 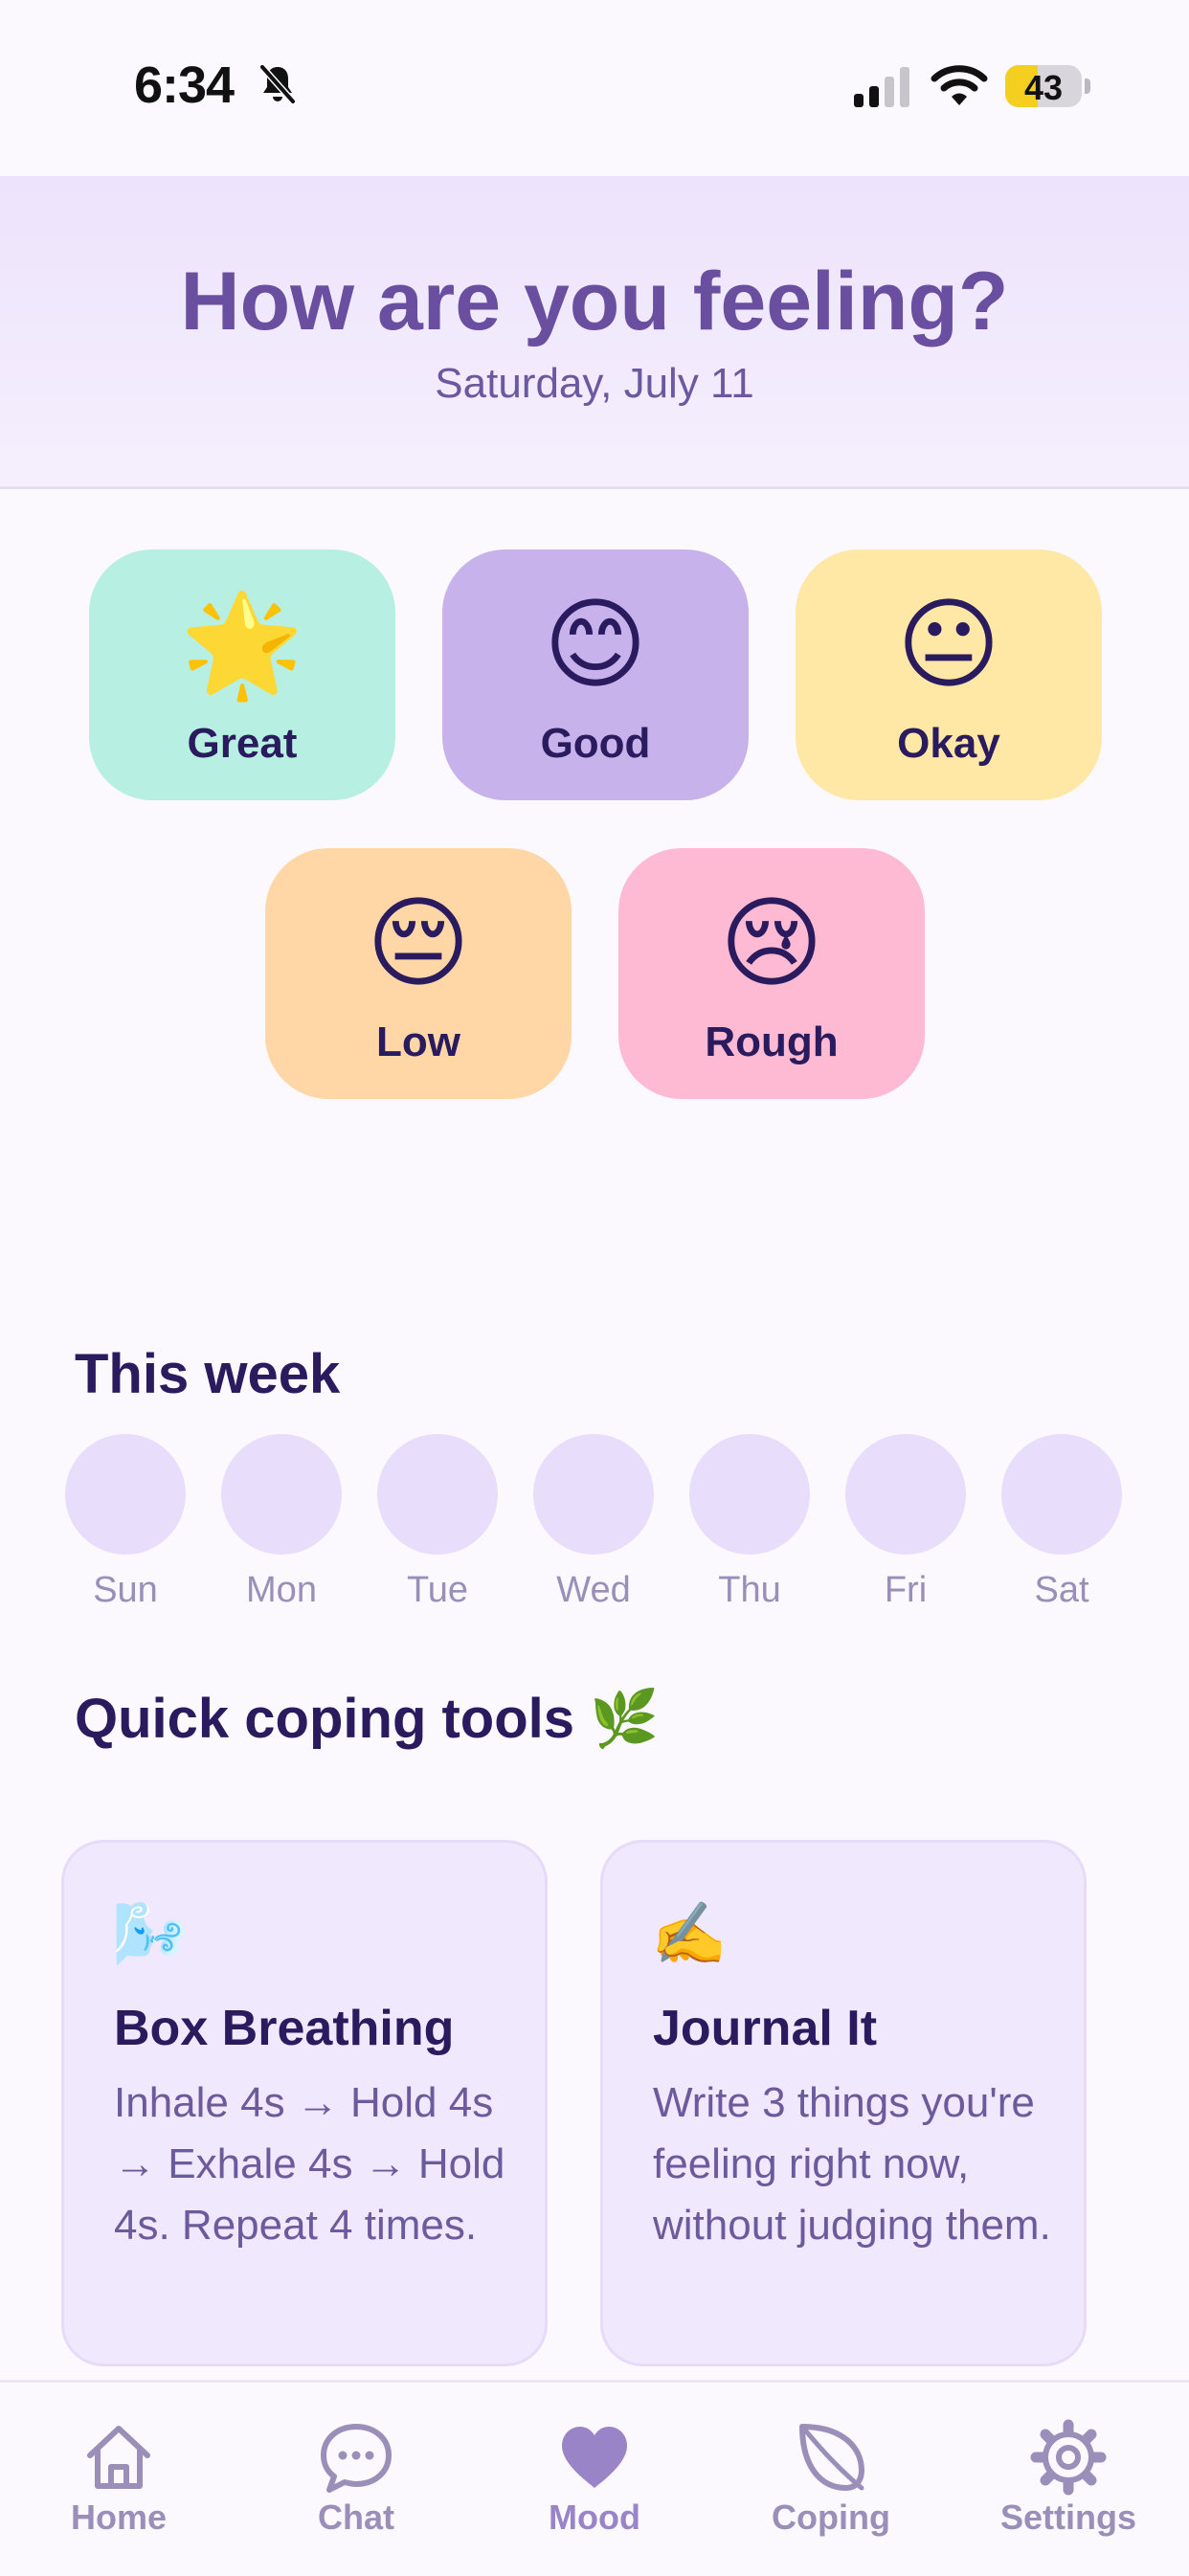 I want to click on mood-button-low: 😔 Low, so click(x=418, y=974).